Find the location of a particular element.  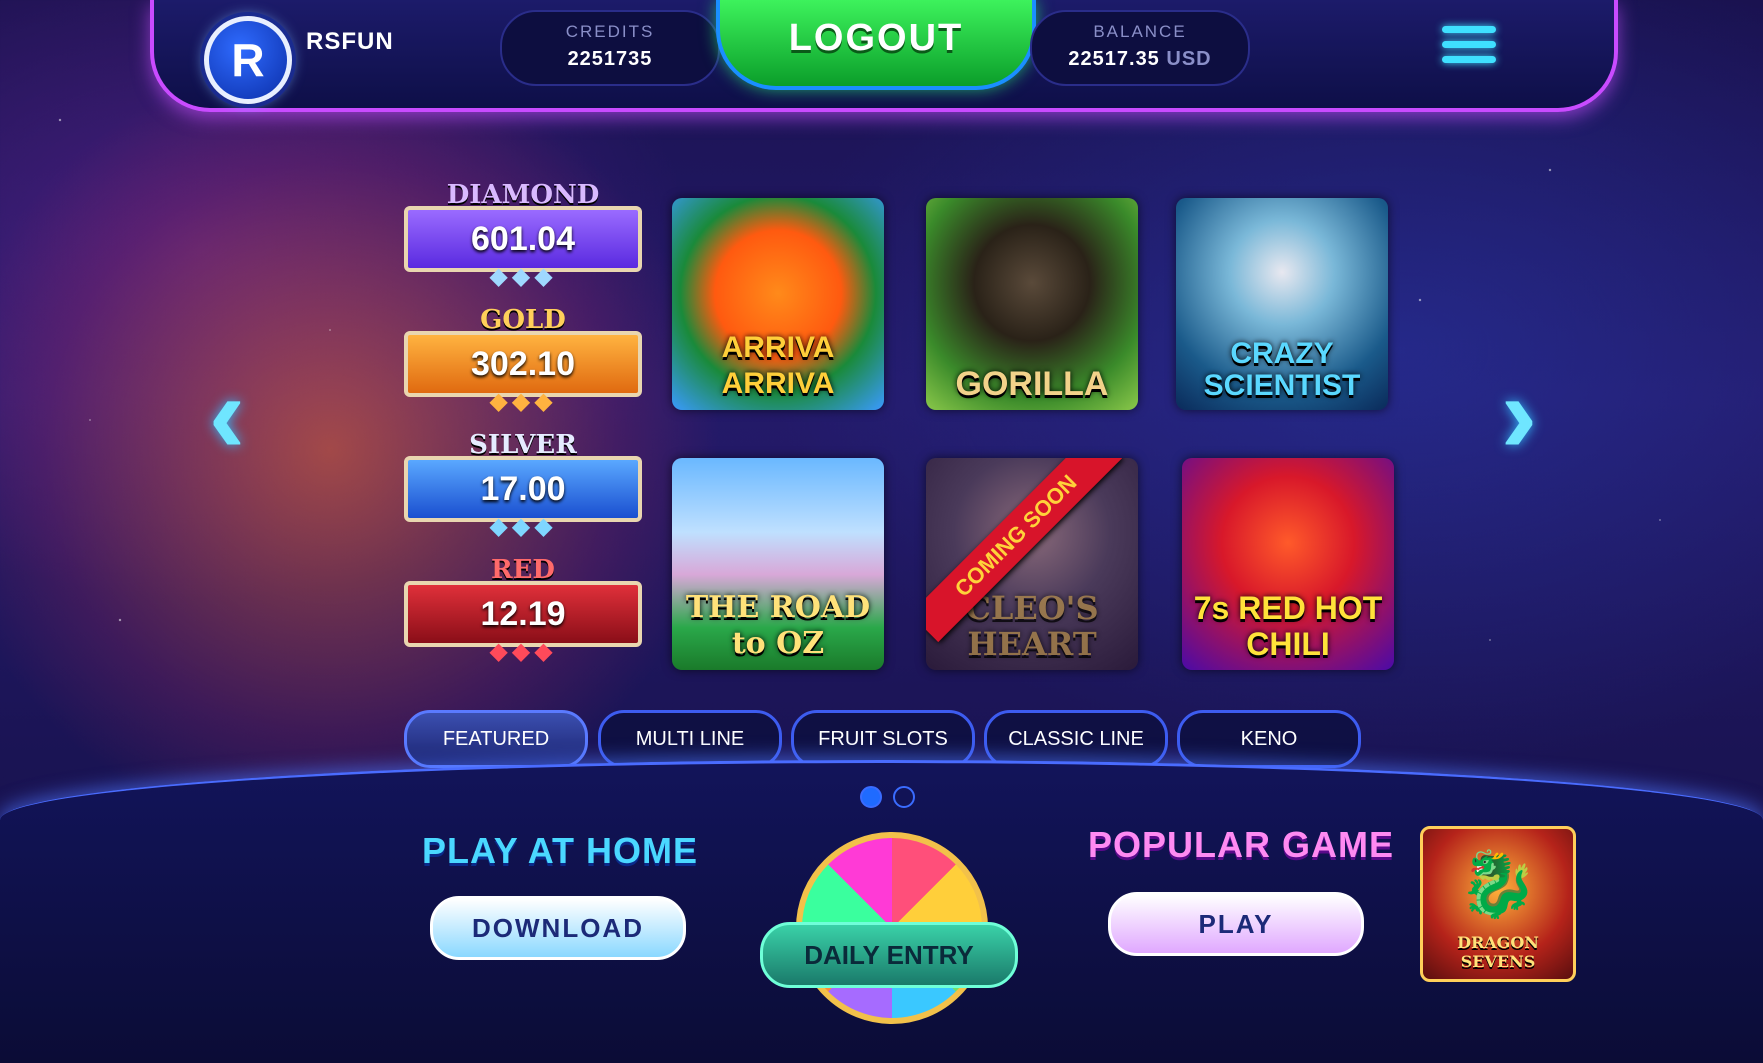

gold-gems-icon: ◆◆◆ is located at coordinates (523, 401).